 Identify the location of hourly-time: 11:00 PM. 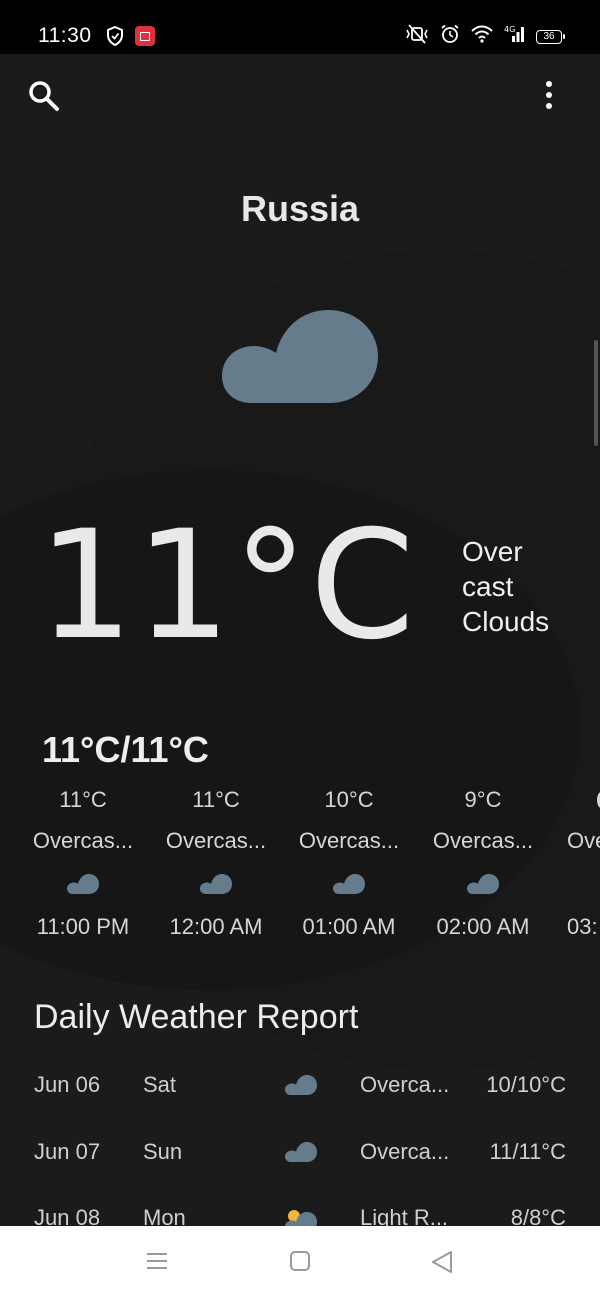
(83, 926).